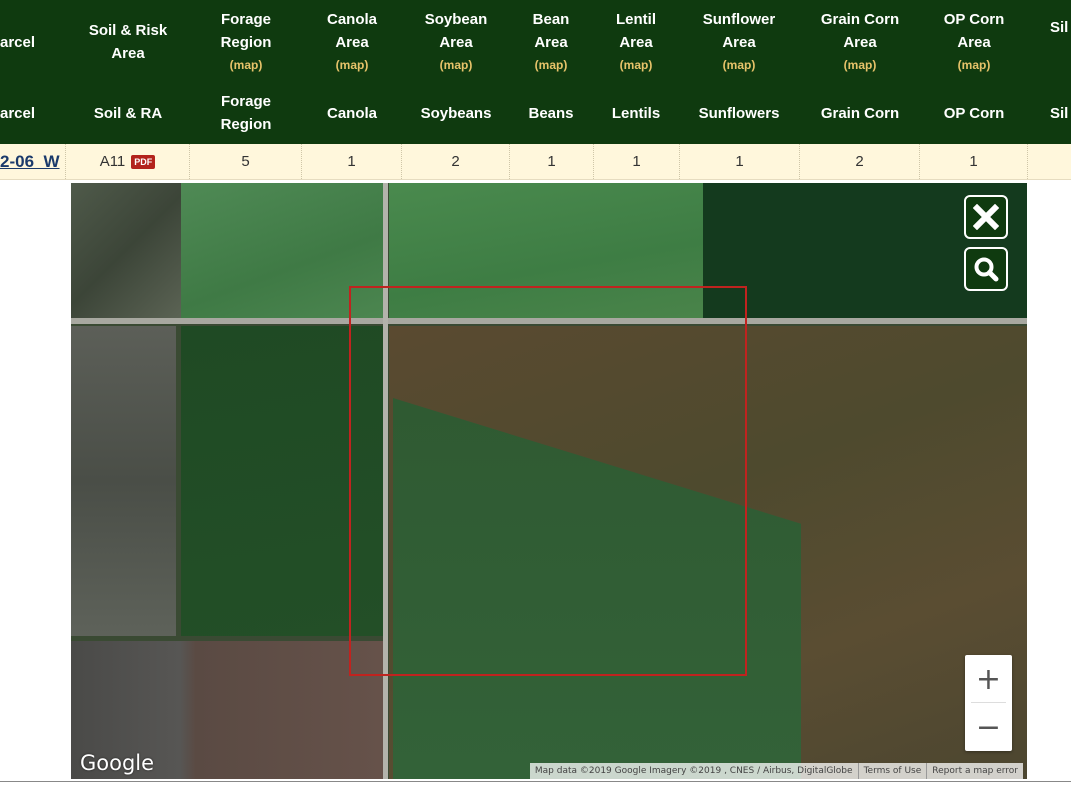 This screenshot has width=1071, height=803. I want to click on header2-parcel: arcel, so click(33, 113).